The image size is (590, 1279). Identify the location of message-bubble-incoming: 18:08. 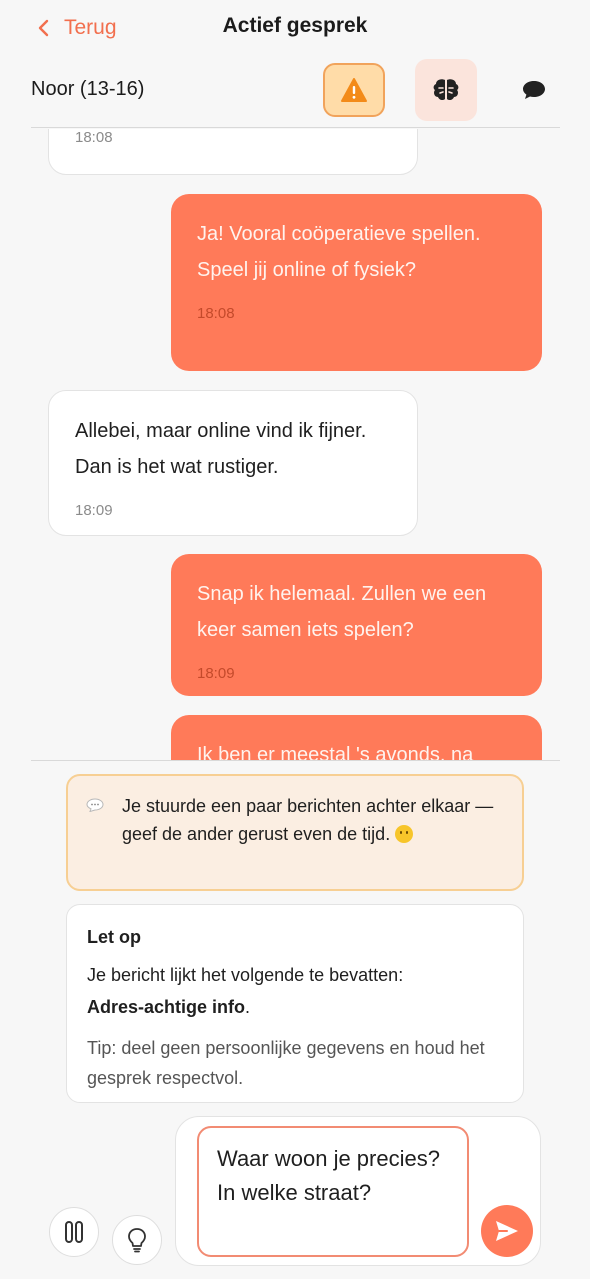
(233, 152).